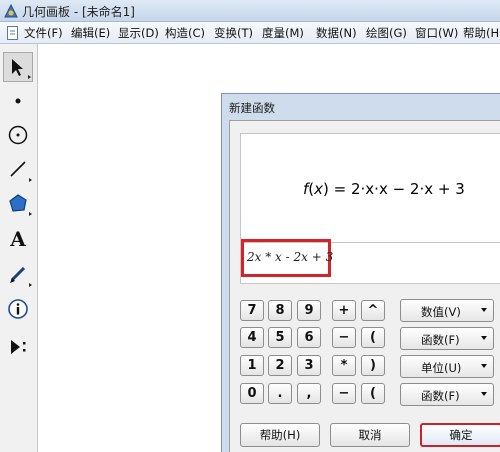 Image resolution: width=500 pixels, height=452 pixels. I want to click on help-button: 帮助(H), so click(280, 435).